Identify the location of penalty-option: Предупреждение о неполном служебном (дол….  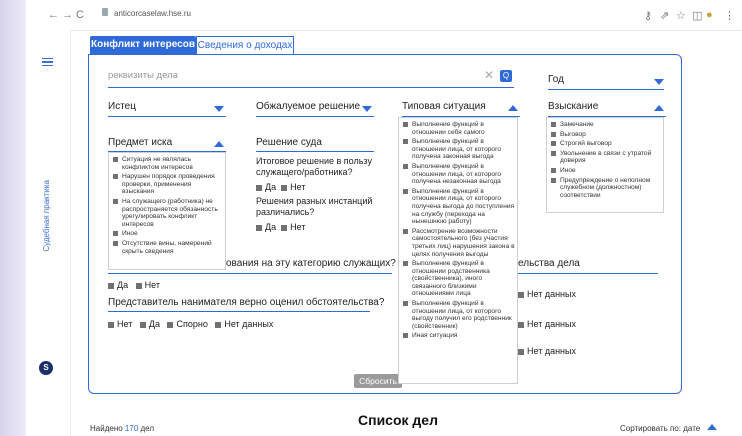
(606, 188).